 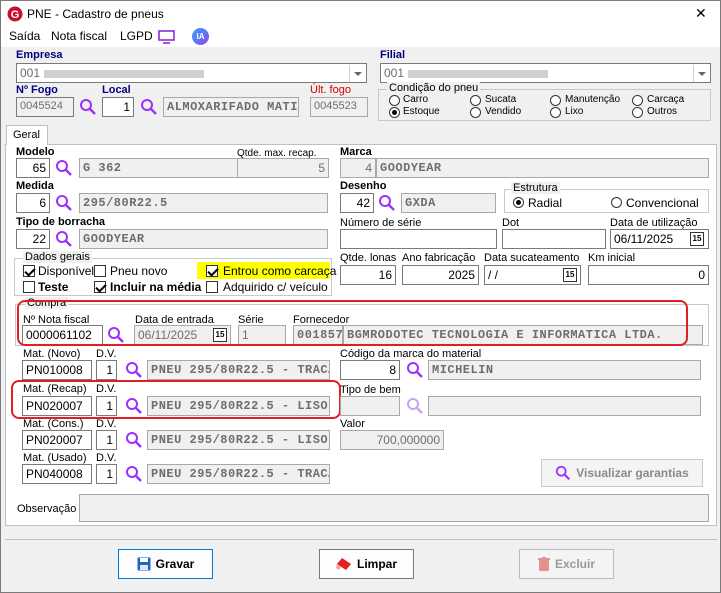 I want to click on mat-usado-input: PN040008, so click(x=57, y=474).